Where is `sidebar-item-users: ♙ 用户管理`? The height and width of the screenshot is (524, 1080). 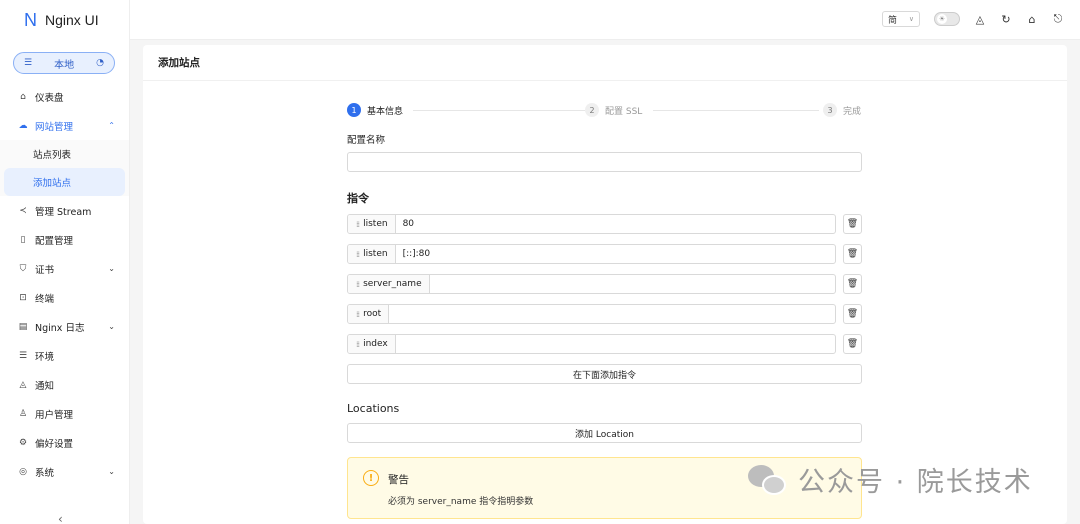
sidebar-item-users: ♙ 用户管理 is located at coordinates (64, 413).